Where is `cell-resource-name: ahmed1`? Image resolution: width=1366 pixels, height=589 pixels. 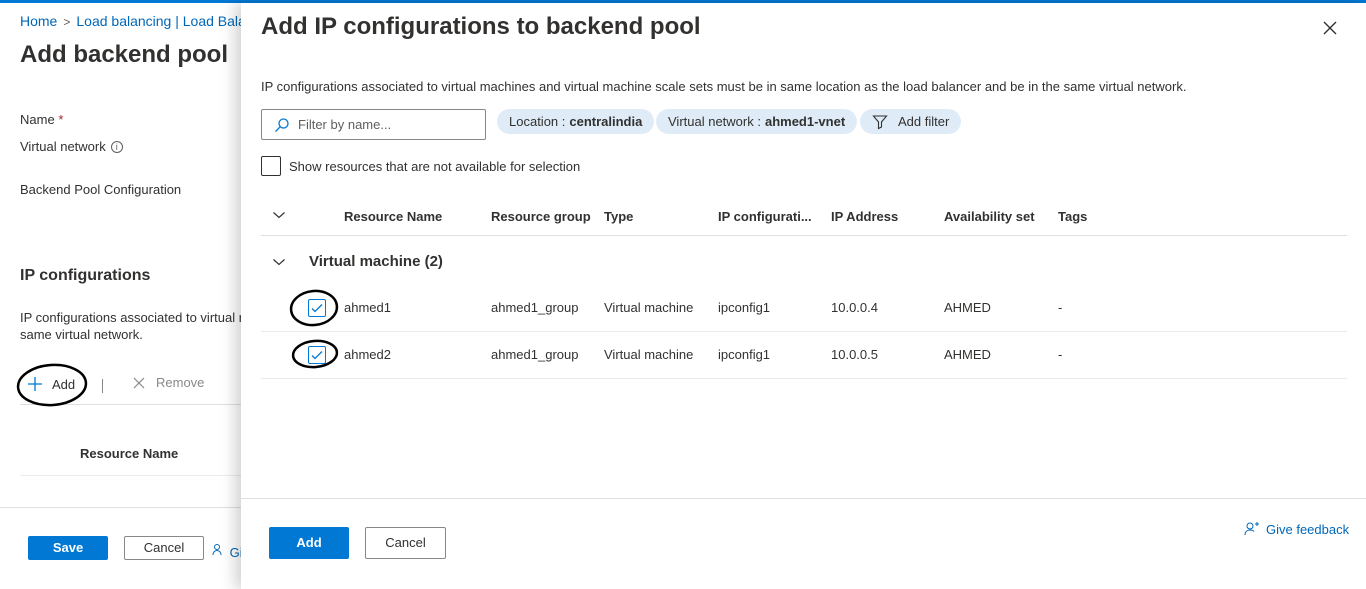 cell-resource-name: ahmed1 is located at coordinates (367, 307).